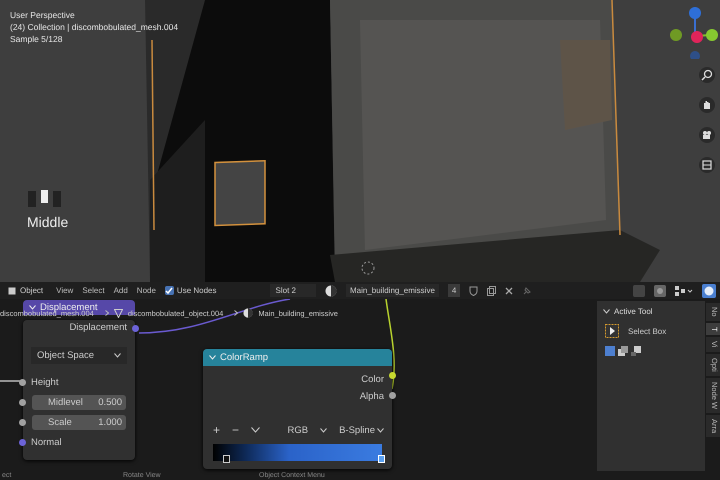  I want to click on mode-label: Object, so click(32, 290).